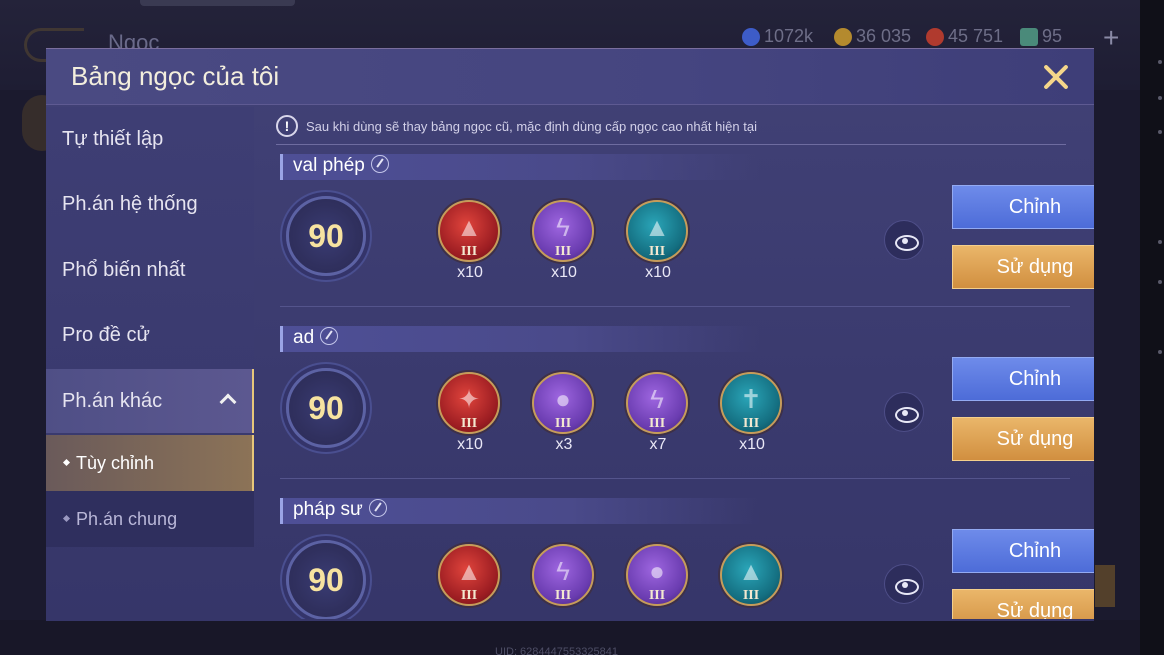  What do you see at coordinates (935, 36) in the screenshot?
I see `ruby-icon` at bounding box center [935, 36].